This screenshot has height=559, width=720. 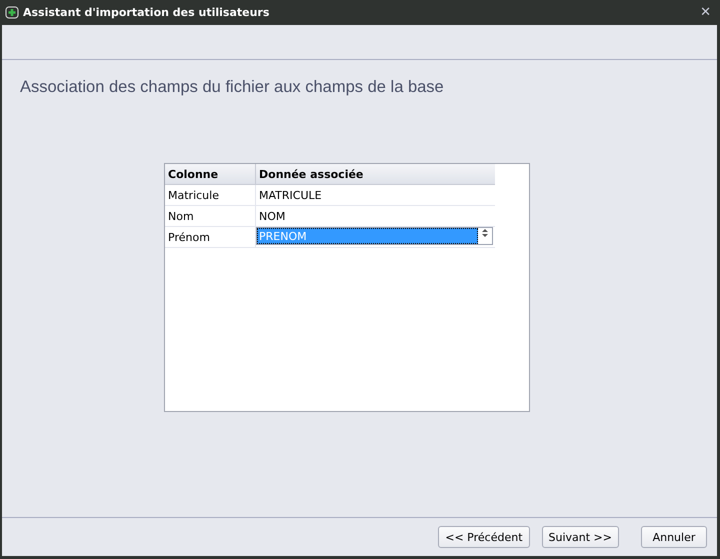 What do you see at coordinates (290, 196) in the screenshot?
I see `table-cell-text: MATRICULE` at bounding box center [290, 196].